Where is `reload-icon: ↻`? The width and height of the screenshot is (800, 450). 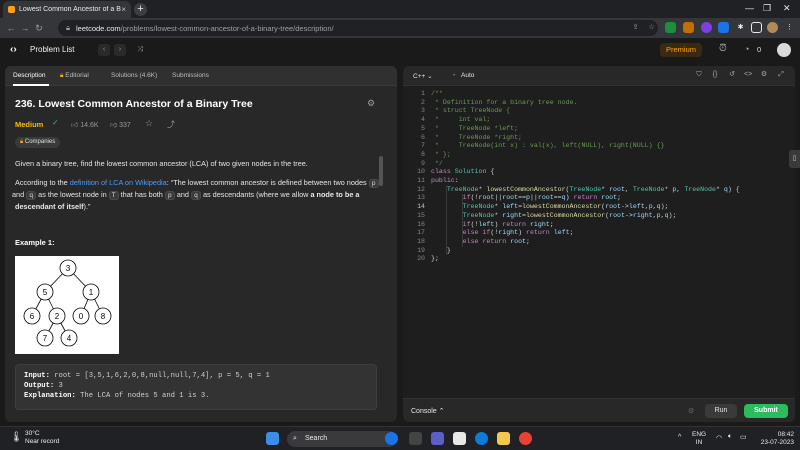 reload-icon: ↻ is located at coordinates (39, 28).